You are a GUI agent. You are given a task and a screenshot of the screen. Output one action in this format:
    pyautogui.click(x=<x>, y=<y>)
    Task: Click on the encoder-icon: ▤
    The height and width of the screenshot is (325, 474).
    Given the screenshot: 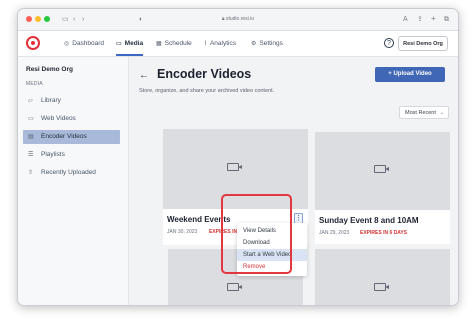 What is the action you would take?
    pyautogui.click(x=31, y=137)
    